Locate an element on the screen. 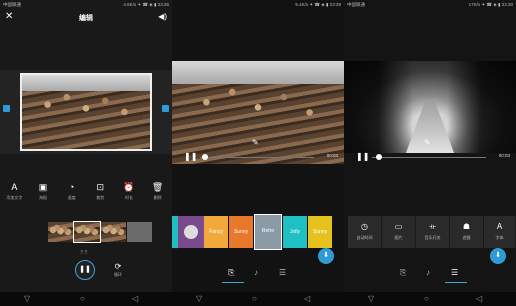  delete-icon: 🗑 is located at coordinates (157, 187).